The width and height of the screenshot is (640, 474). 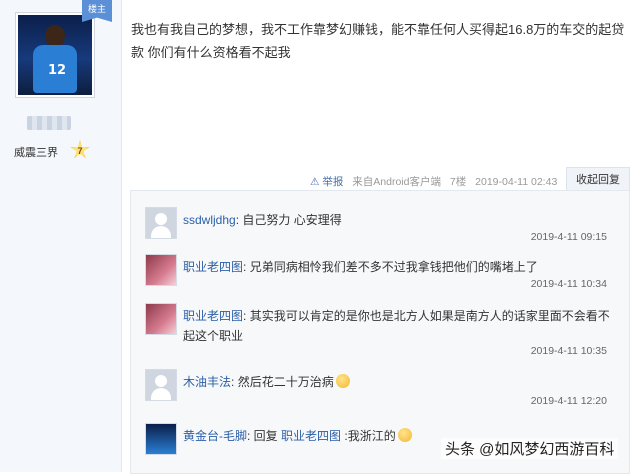 I want to click on reply-username: 木油丰法, so click(x=207, y=382).